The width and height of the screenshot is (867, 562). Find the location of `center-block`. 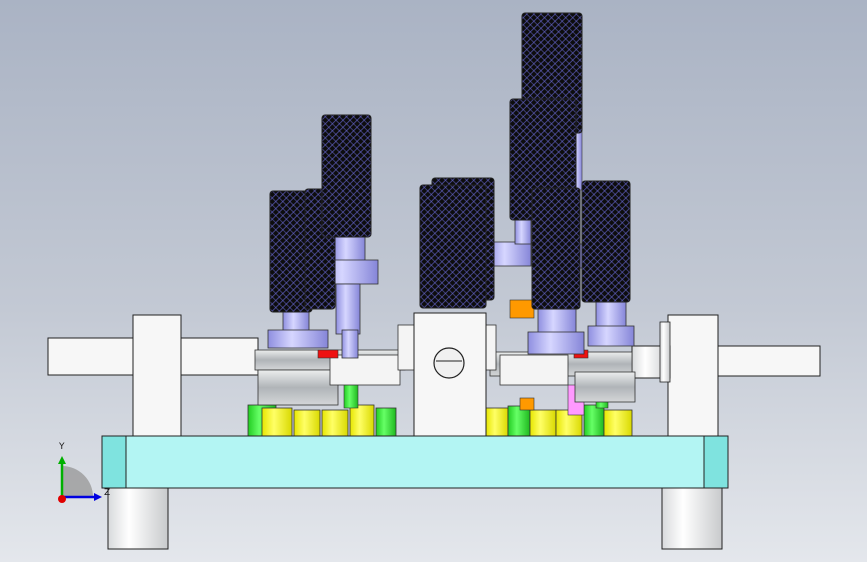

center-block is located at coordinates (447, 375).